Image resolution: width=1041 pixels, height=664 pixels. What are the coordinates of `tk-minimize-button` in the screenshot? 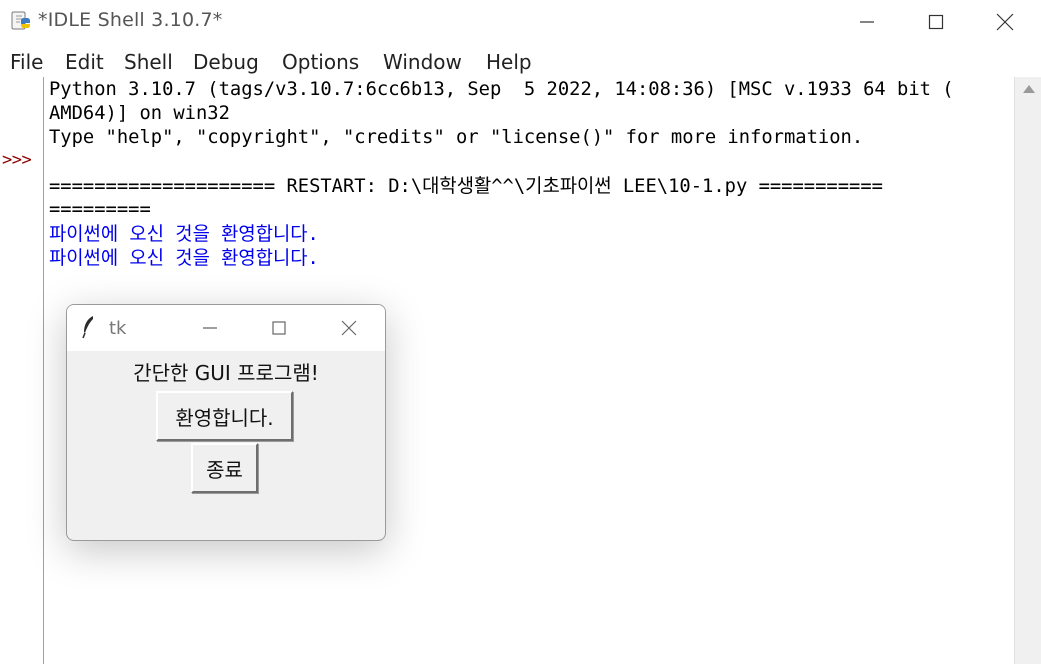 It's located at (210, 328).